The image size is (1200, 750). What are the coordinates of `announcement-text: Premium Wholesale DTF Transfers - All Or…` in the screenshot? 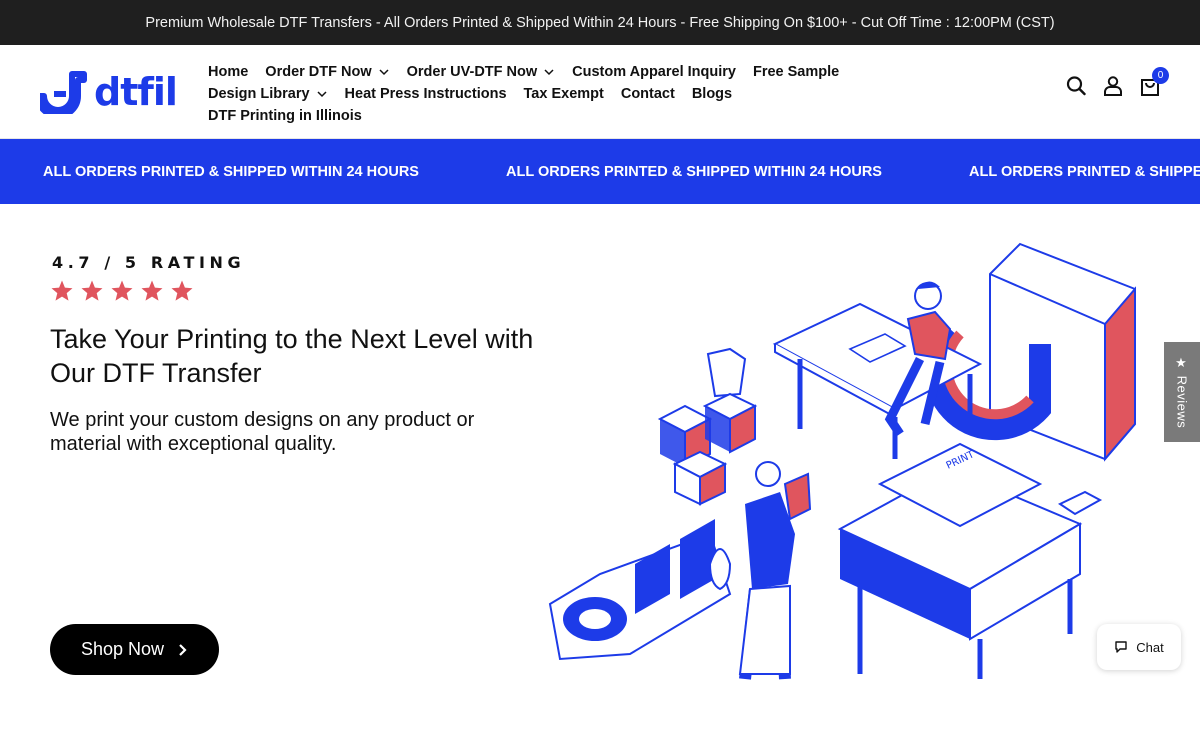 It's located at (600, 22).